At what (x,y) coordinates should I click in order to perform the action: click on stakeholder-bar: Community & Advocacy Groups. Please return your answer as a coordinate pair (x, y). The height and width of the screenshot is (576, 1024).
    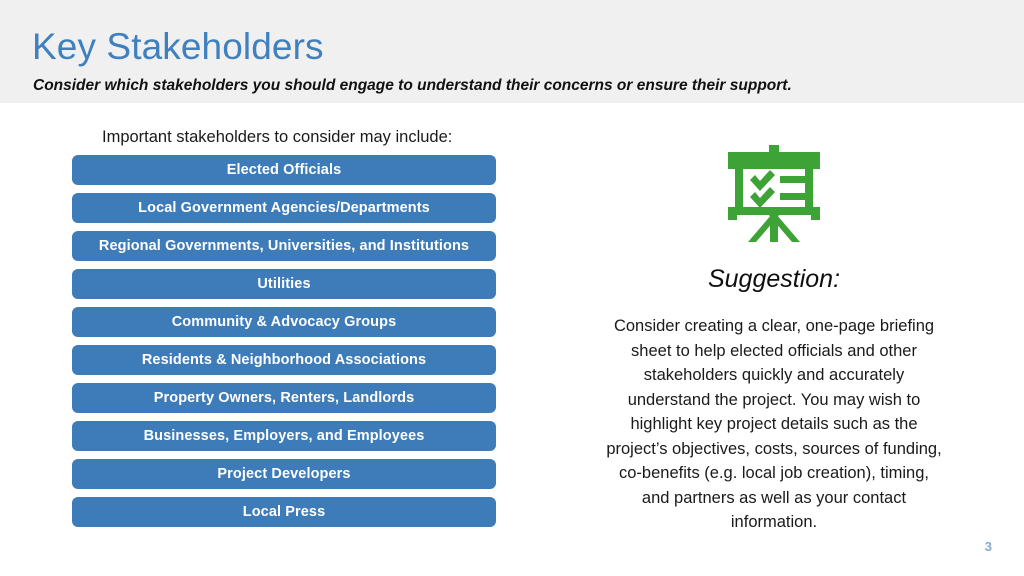
    Looking at the image, I should click on (284, 322).